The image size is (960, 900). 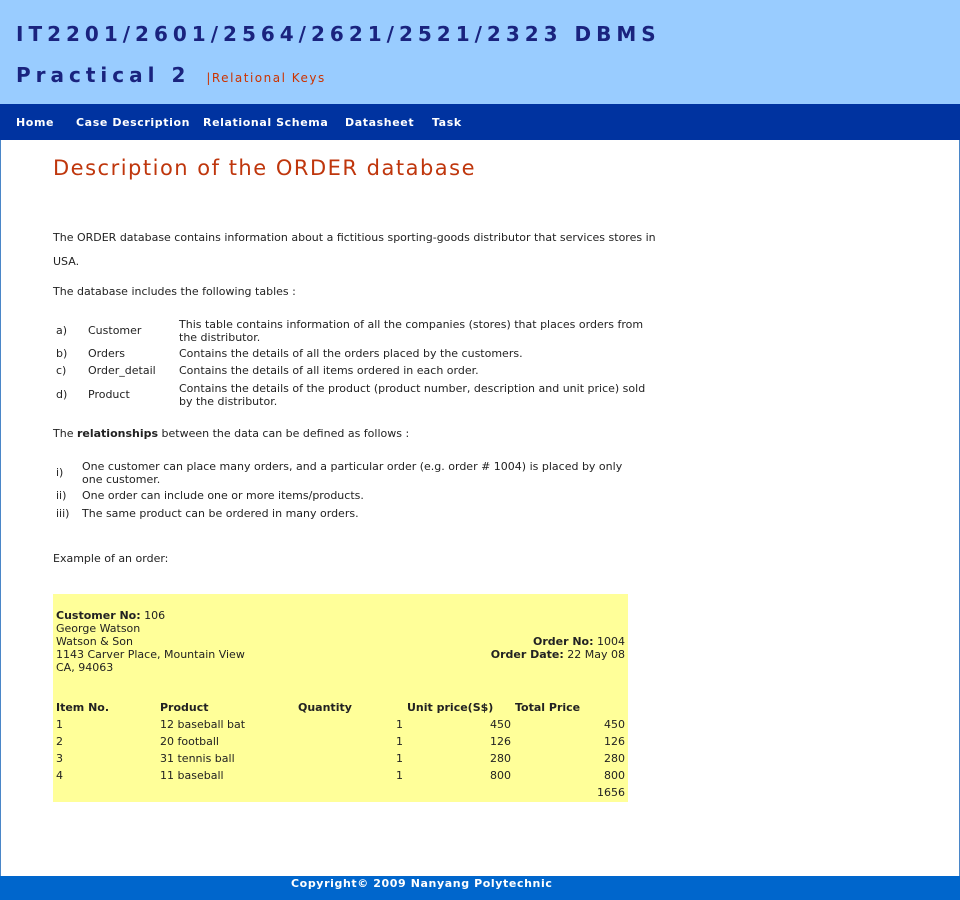 I want to click on nav-item-datasheet: Datasheet, so click(x=379, y=122).